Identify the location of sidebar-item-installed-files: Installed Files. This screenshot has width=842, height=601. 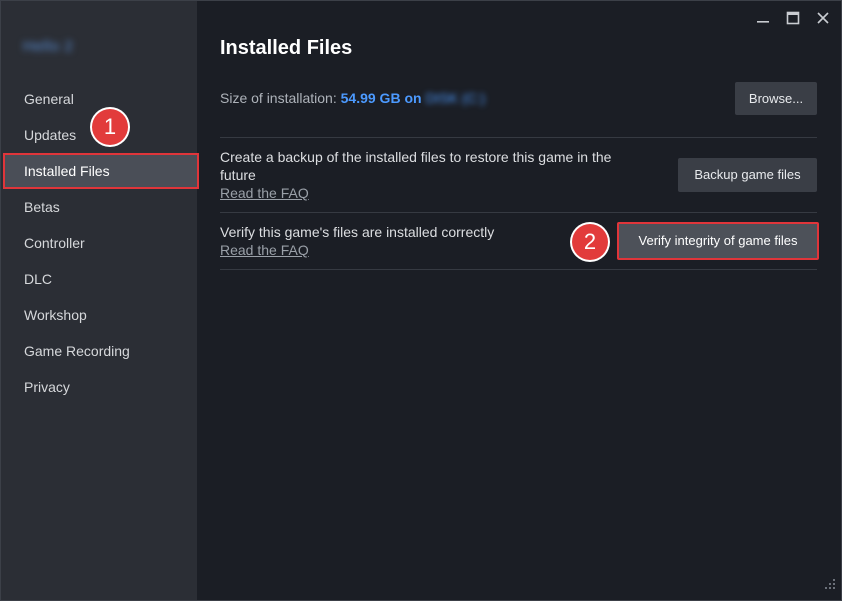
(101, 171).